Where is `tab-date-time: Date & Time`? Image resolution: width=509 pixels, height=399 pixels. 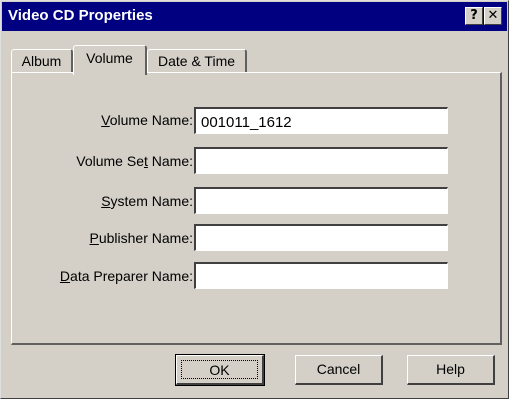 tab-date-time: Date & Time is located at coordinates (197, 61).